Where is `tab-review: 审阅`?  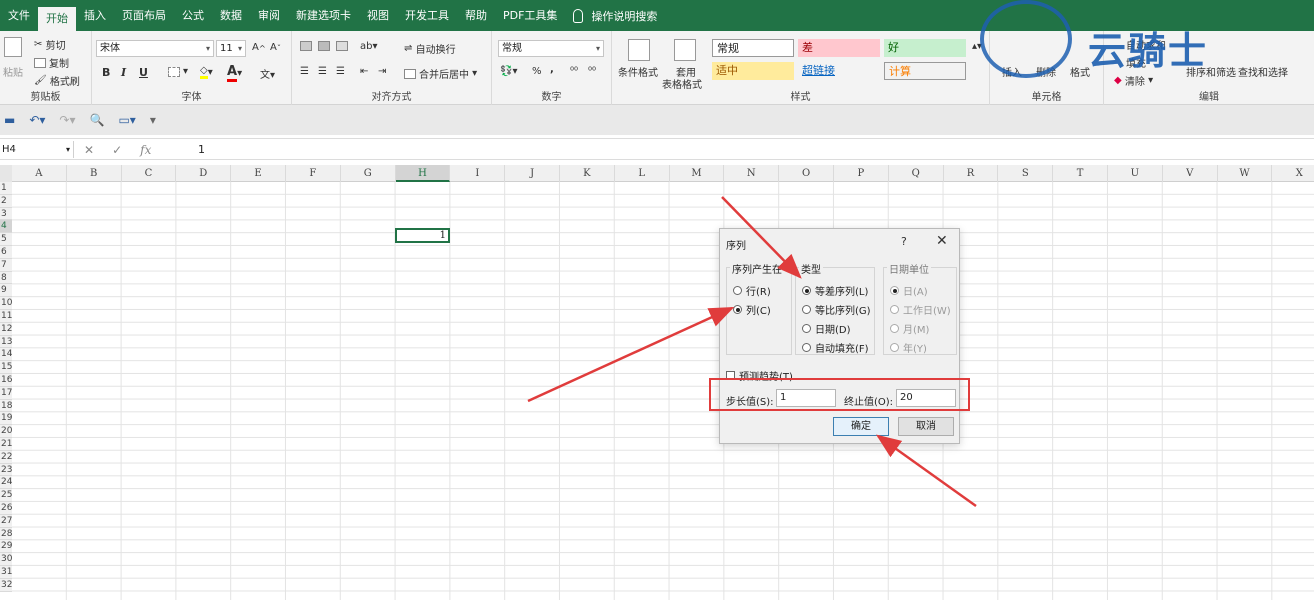 tab-review: 审阅 is located at coordinates (269, 15).